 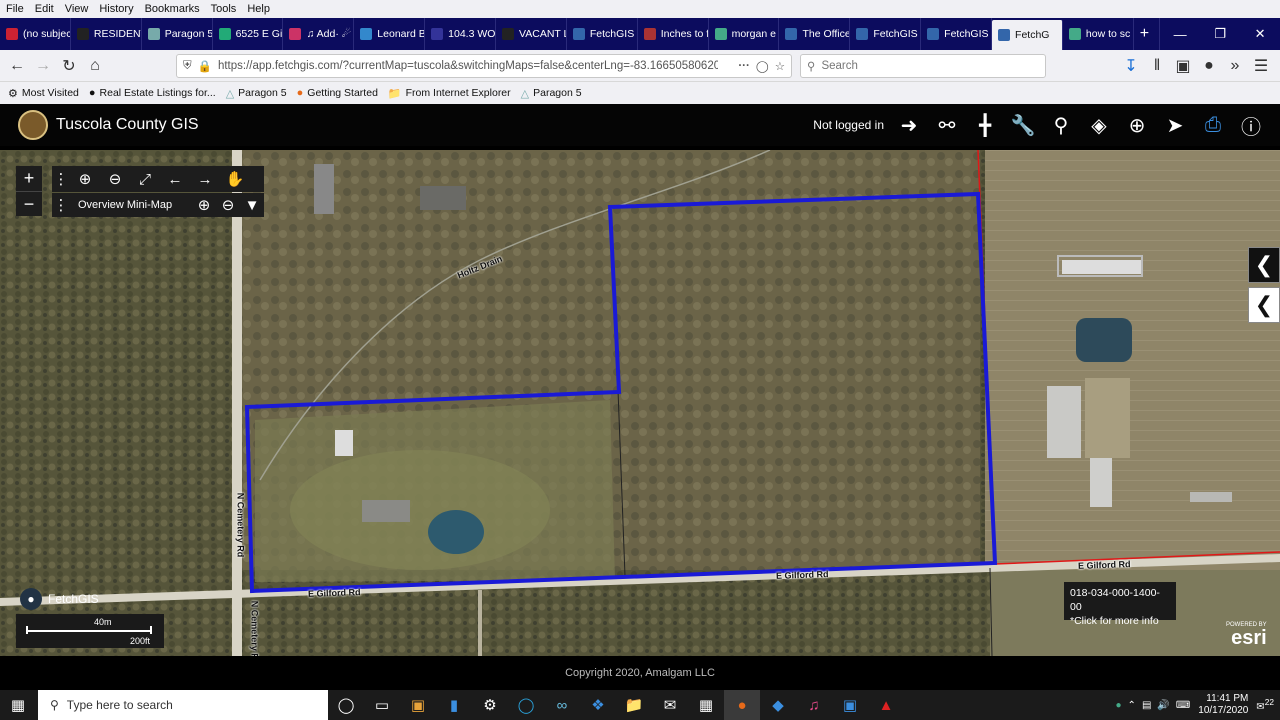 I want to click on task-view-icon: ▭, so click(x=382, y=705).